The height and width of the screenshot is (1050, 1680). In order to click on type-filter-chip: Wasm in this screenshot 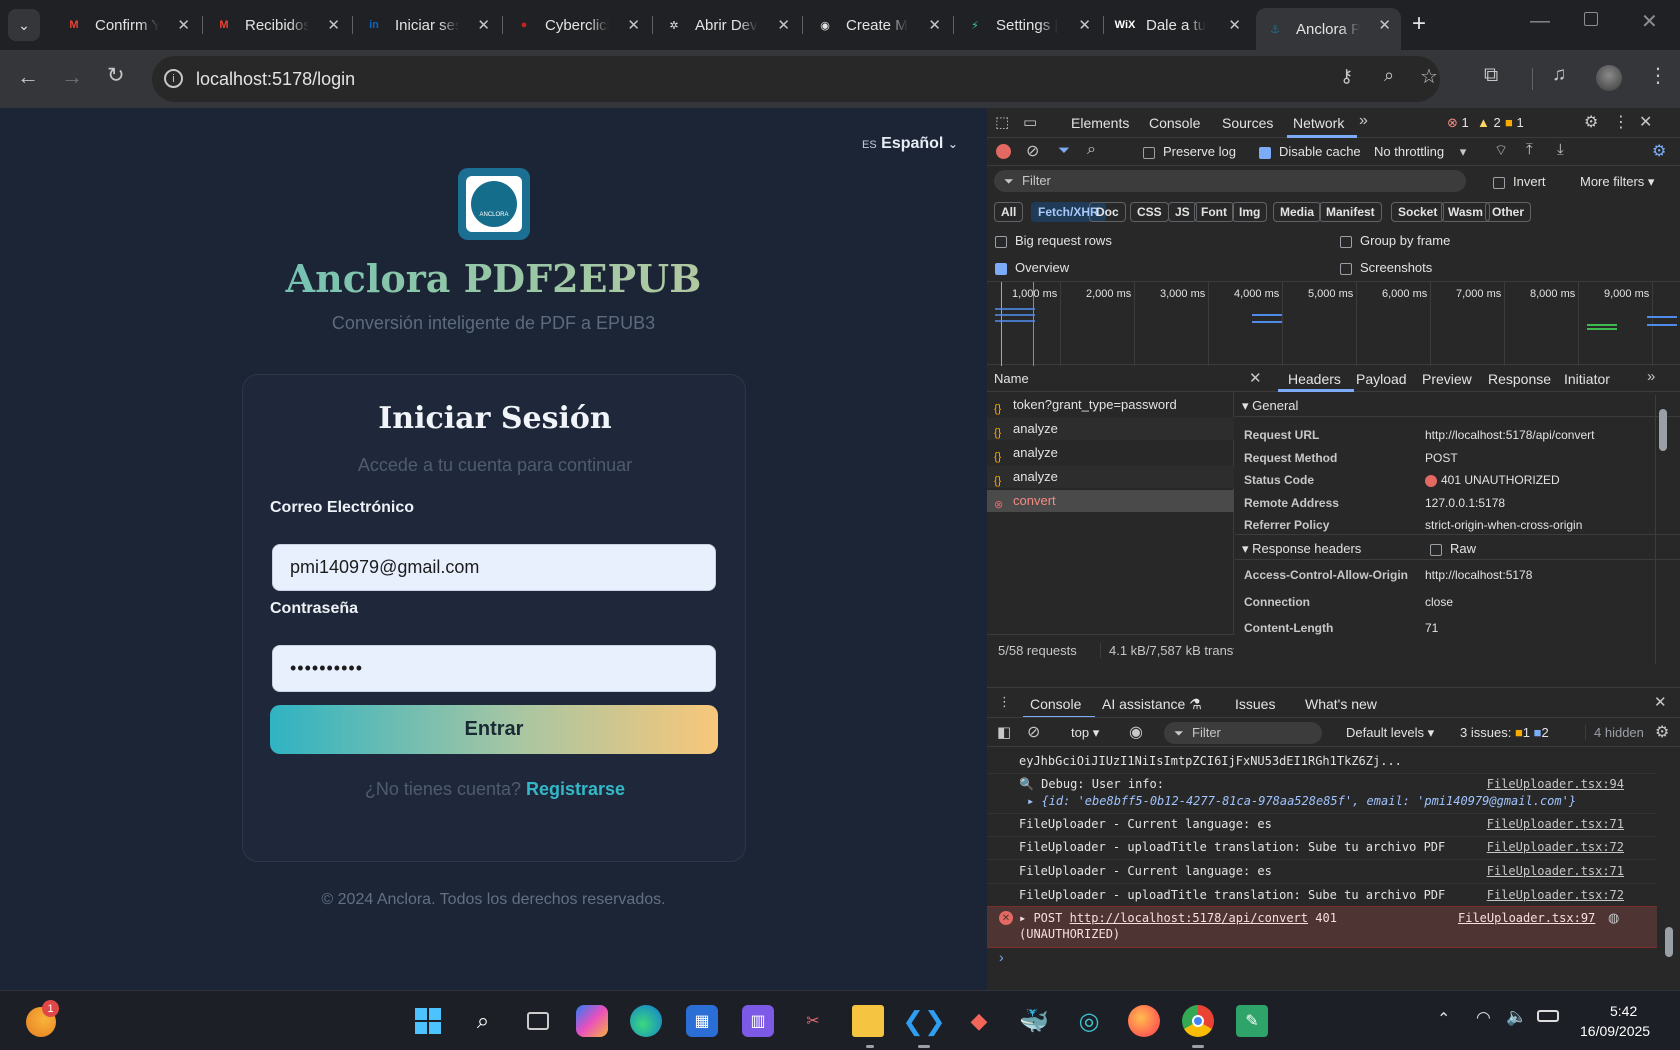, I will do `click(1465, 212)`.